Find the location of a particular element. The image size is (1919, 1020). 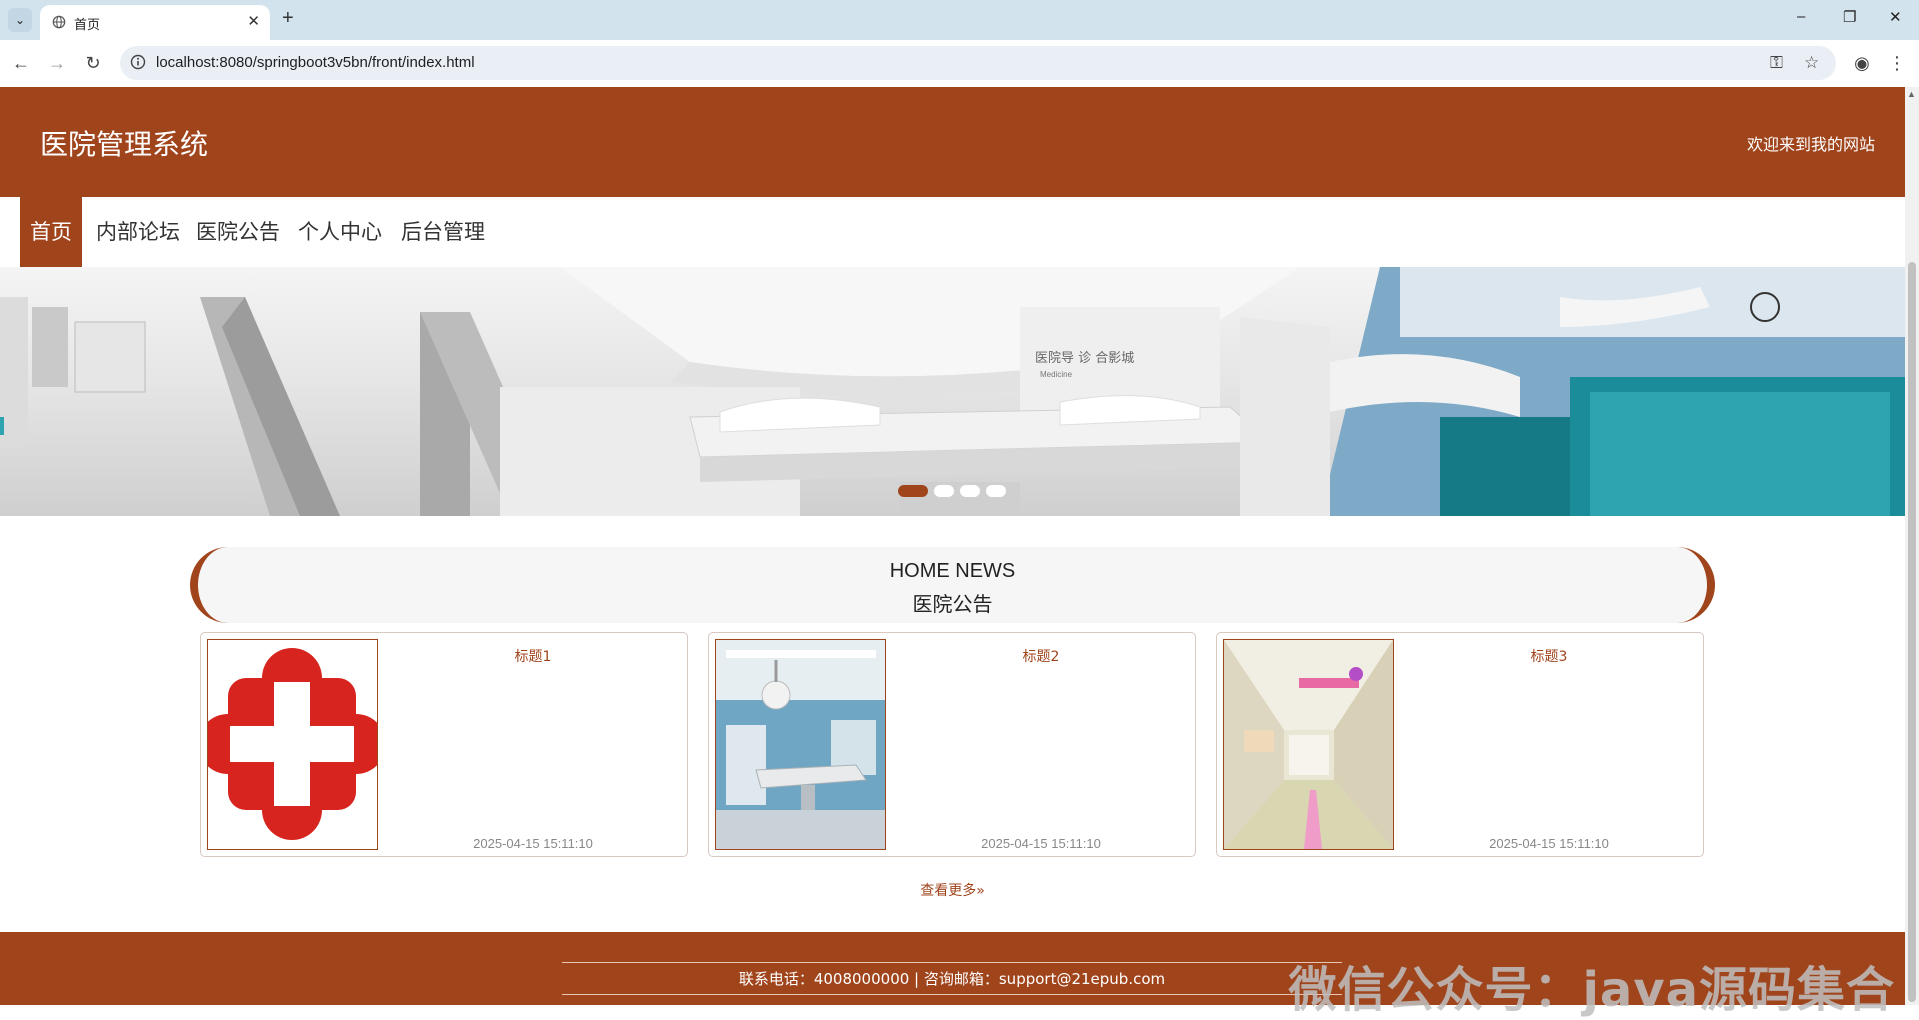

key-icon: ⚿ is located at coordinates (1776, 63).